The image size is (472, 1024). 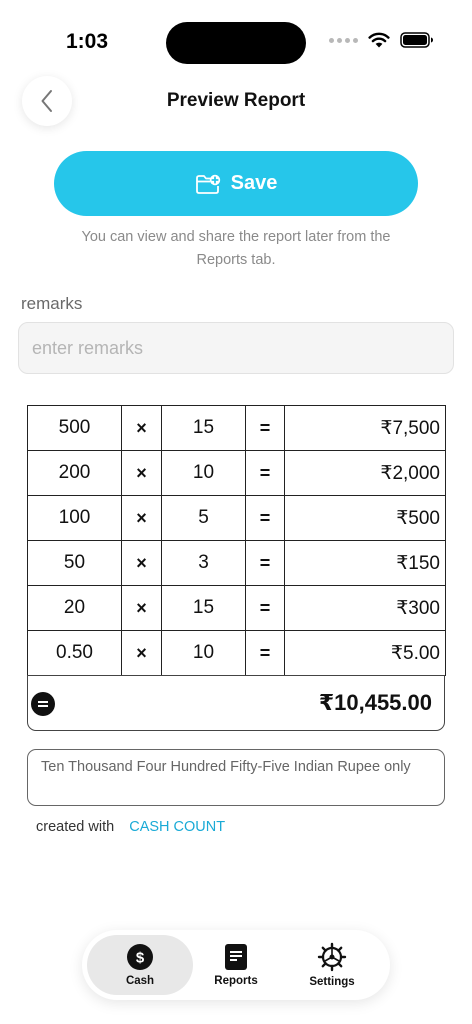 What do you see at coordinates (379, 40) in the screenshot?
I see `wifi-icon` at bounding box center [379, 40].